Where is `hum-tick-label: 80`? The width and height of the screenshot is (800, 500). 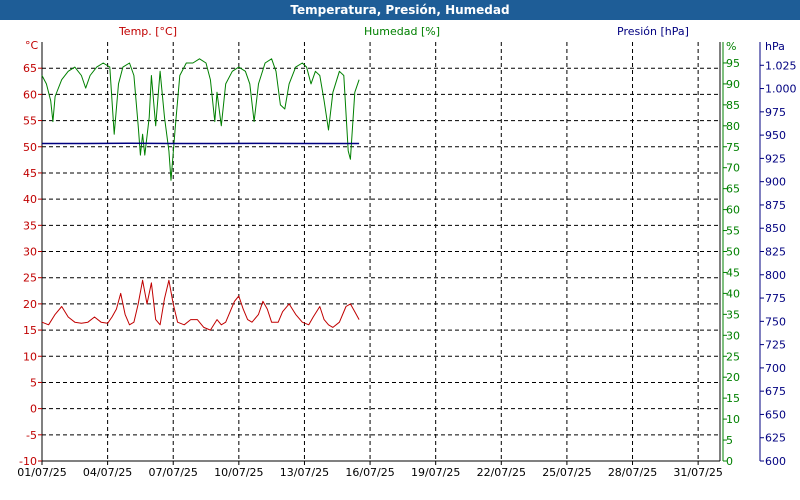 hum-tick-label: 80 is located at coordinates (733, 126).